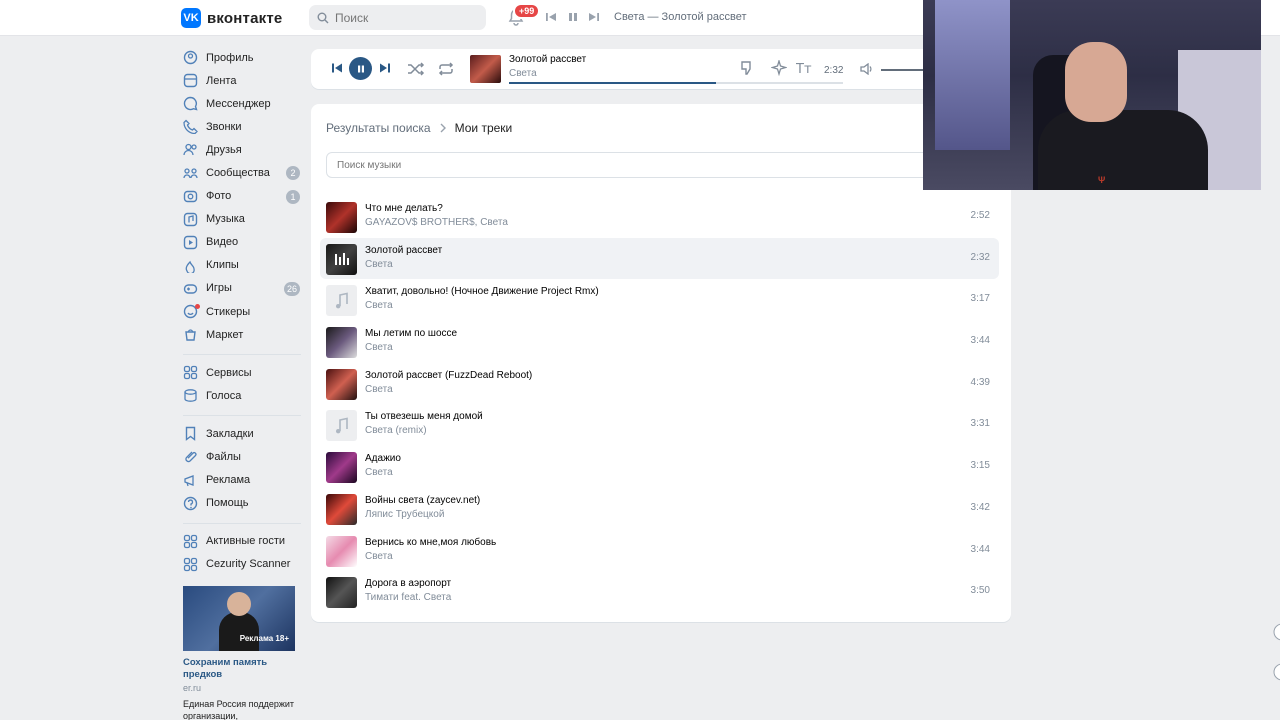  I want to click on ad-image: Реклама 18+, so click(239, 618).